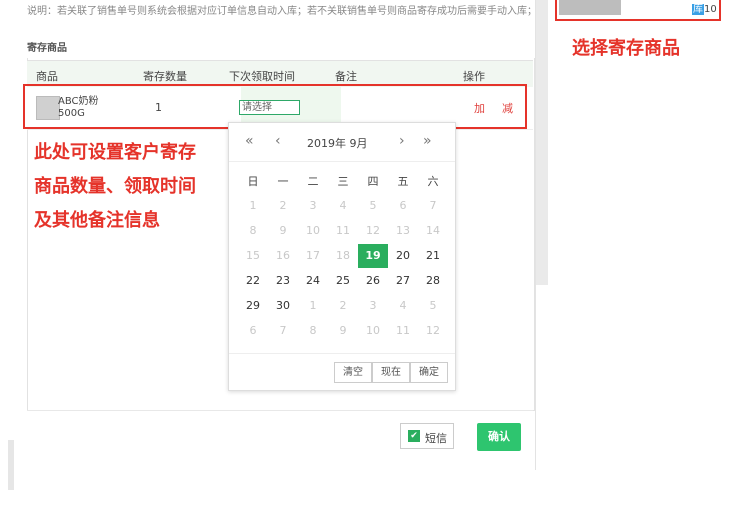  Describe the element at coordinates (253, 255) in the screenshot. I see `day-cell: 15` at that location.